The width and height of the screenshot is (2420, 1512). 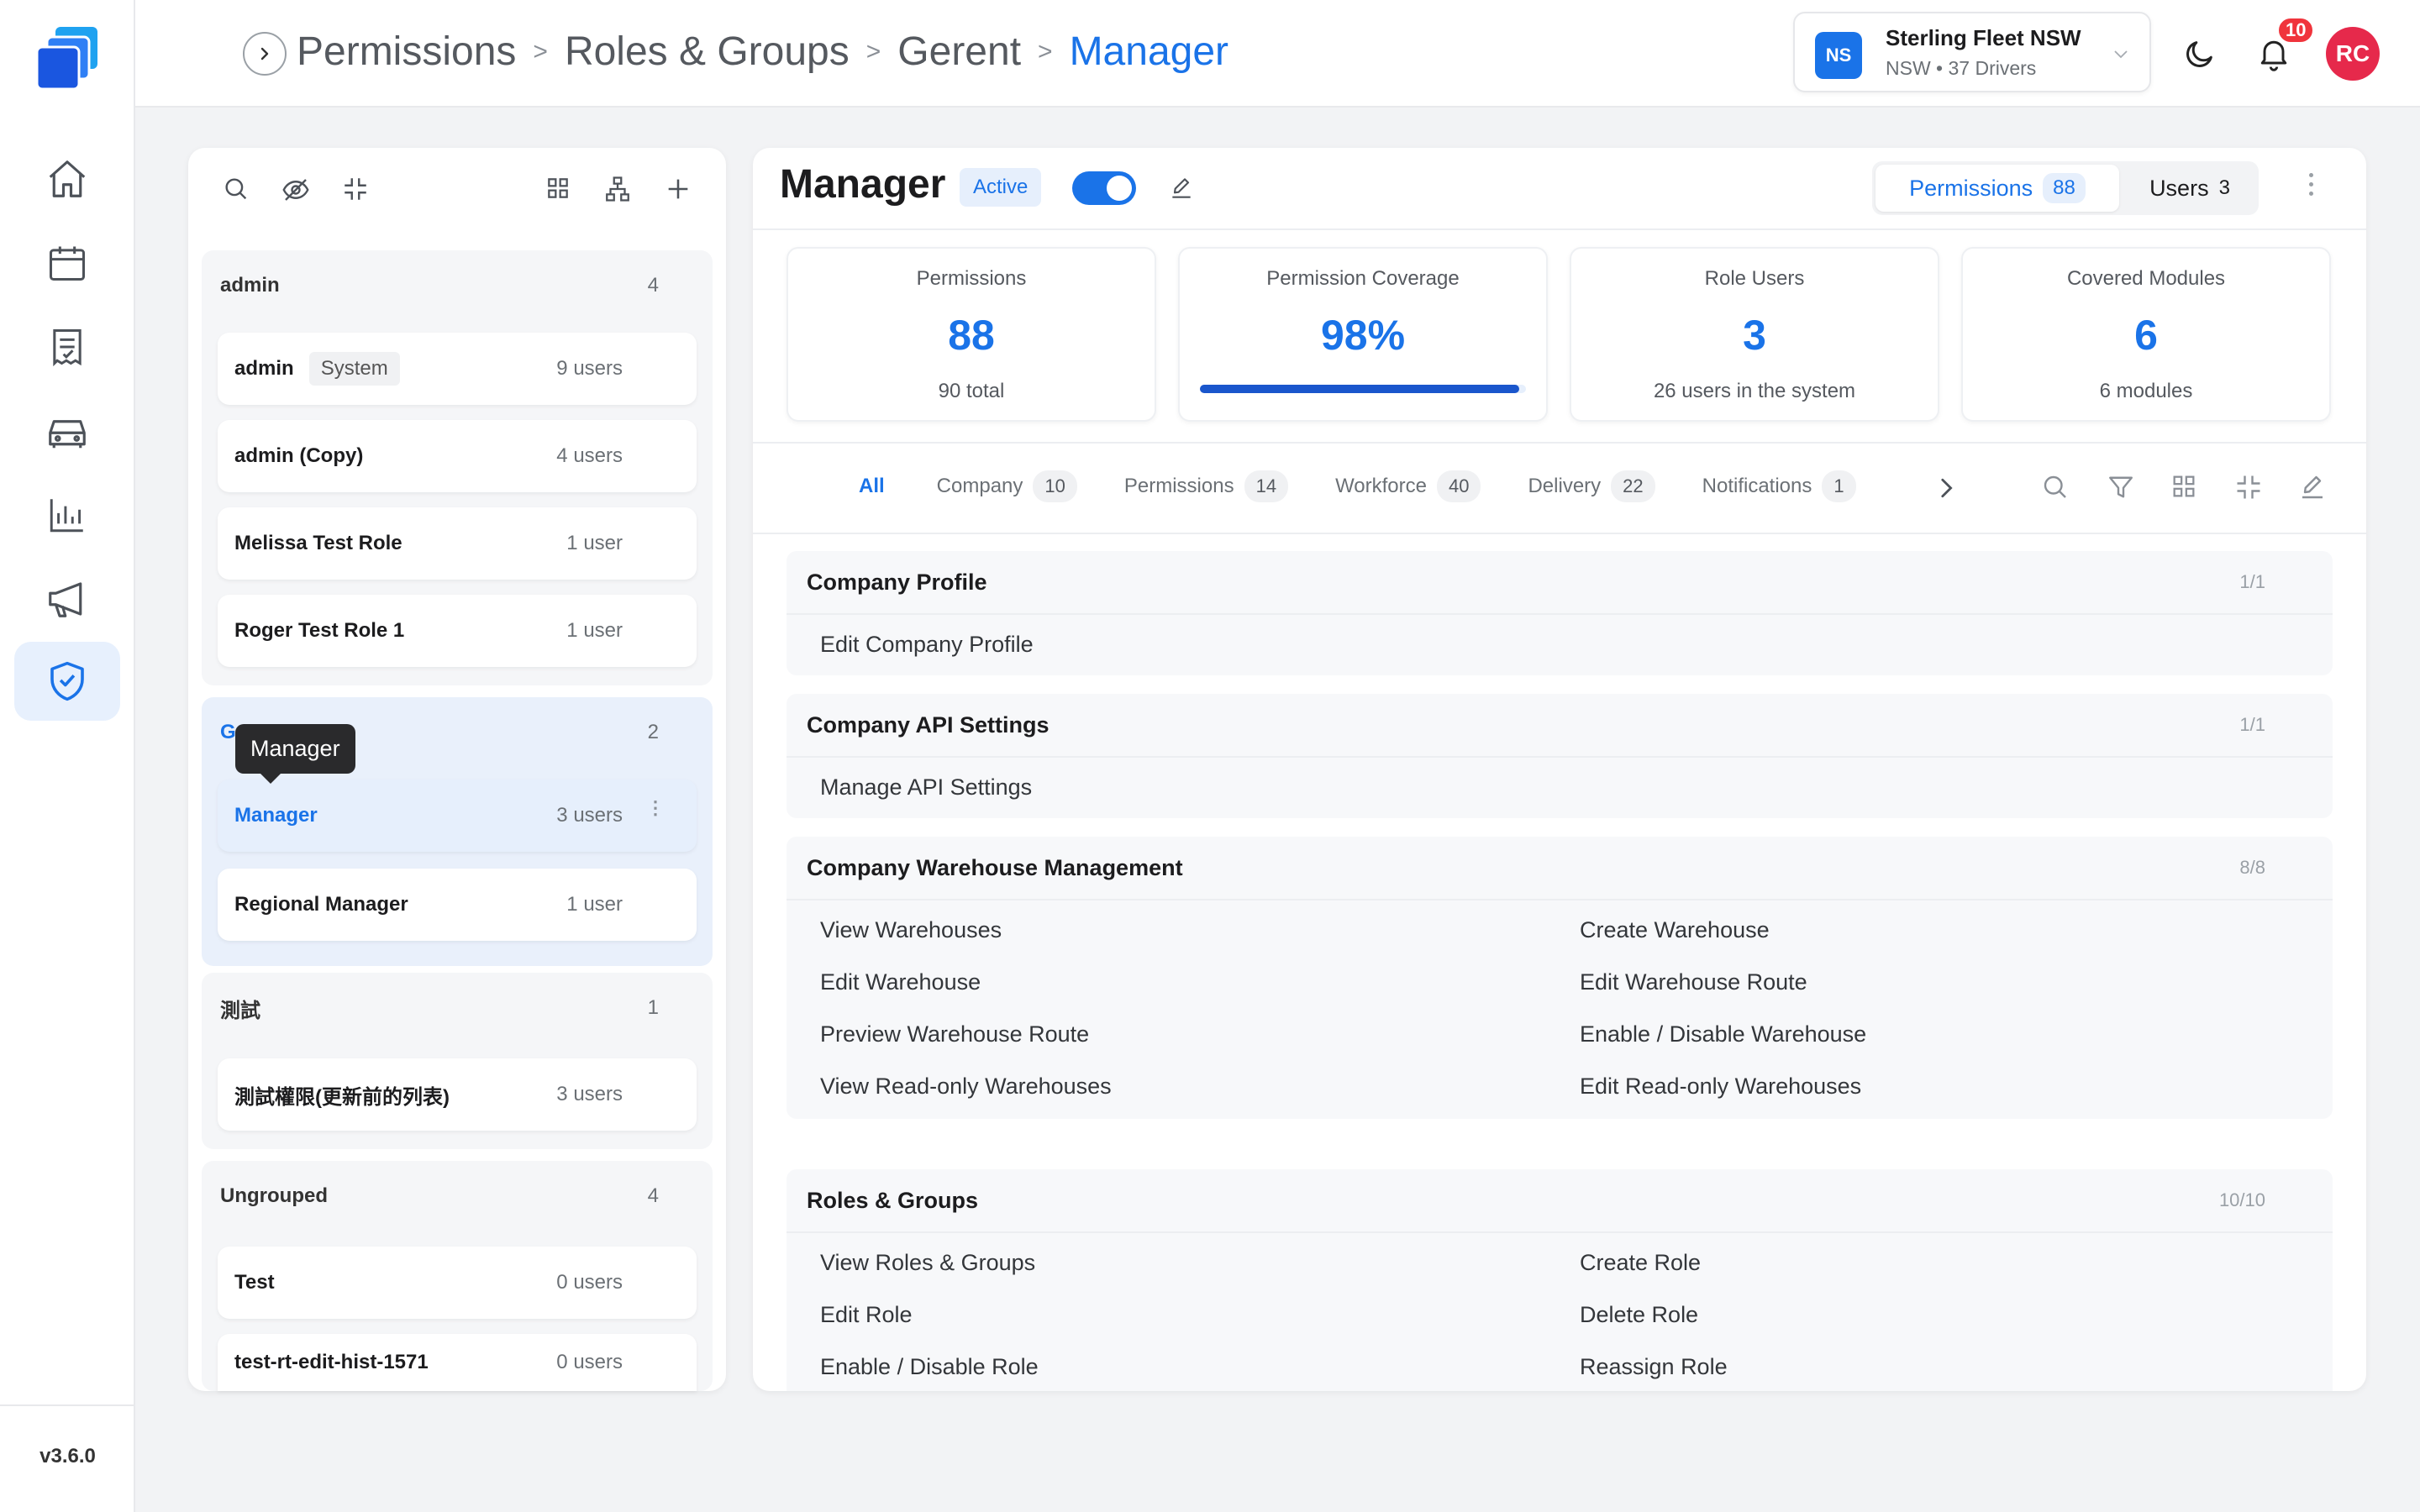 What do you see at coordinates (1363, 278) in the screenshot?
I see `stat-label: Permission Coverage` at bounding box center [1363, 278].